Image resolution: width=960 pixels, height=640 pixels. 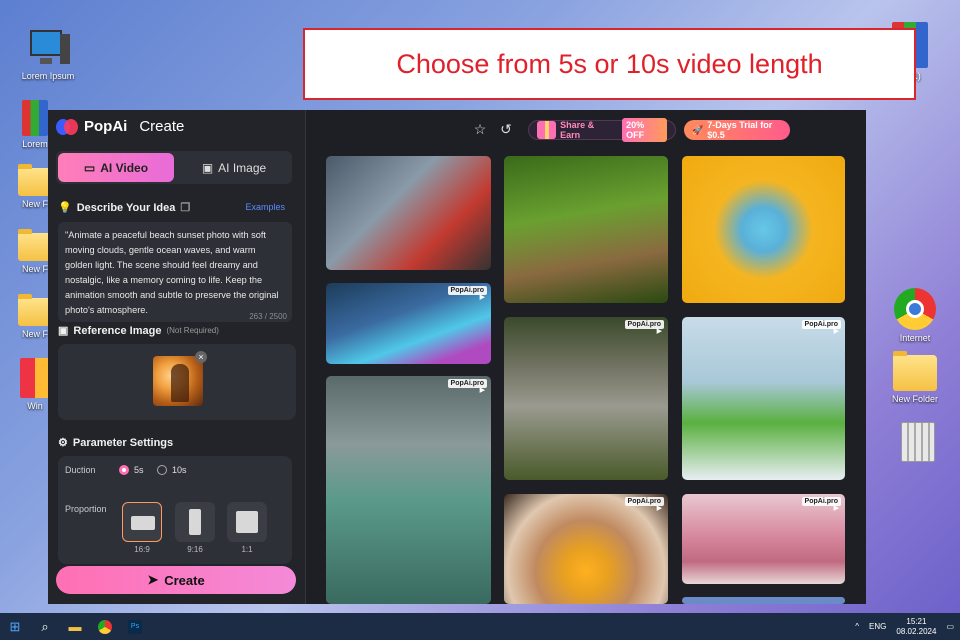 I want to click on clock: 15:21 08.02.2024, so click(x=916, y=627).